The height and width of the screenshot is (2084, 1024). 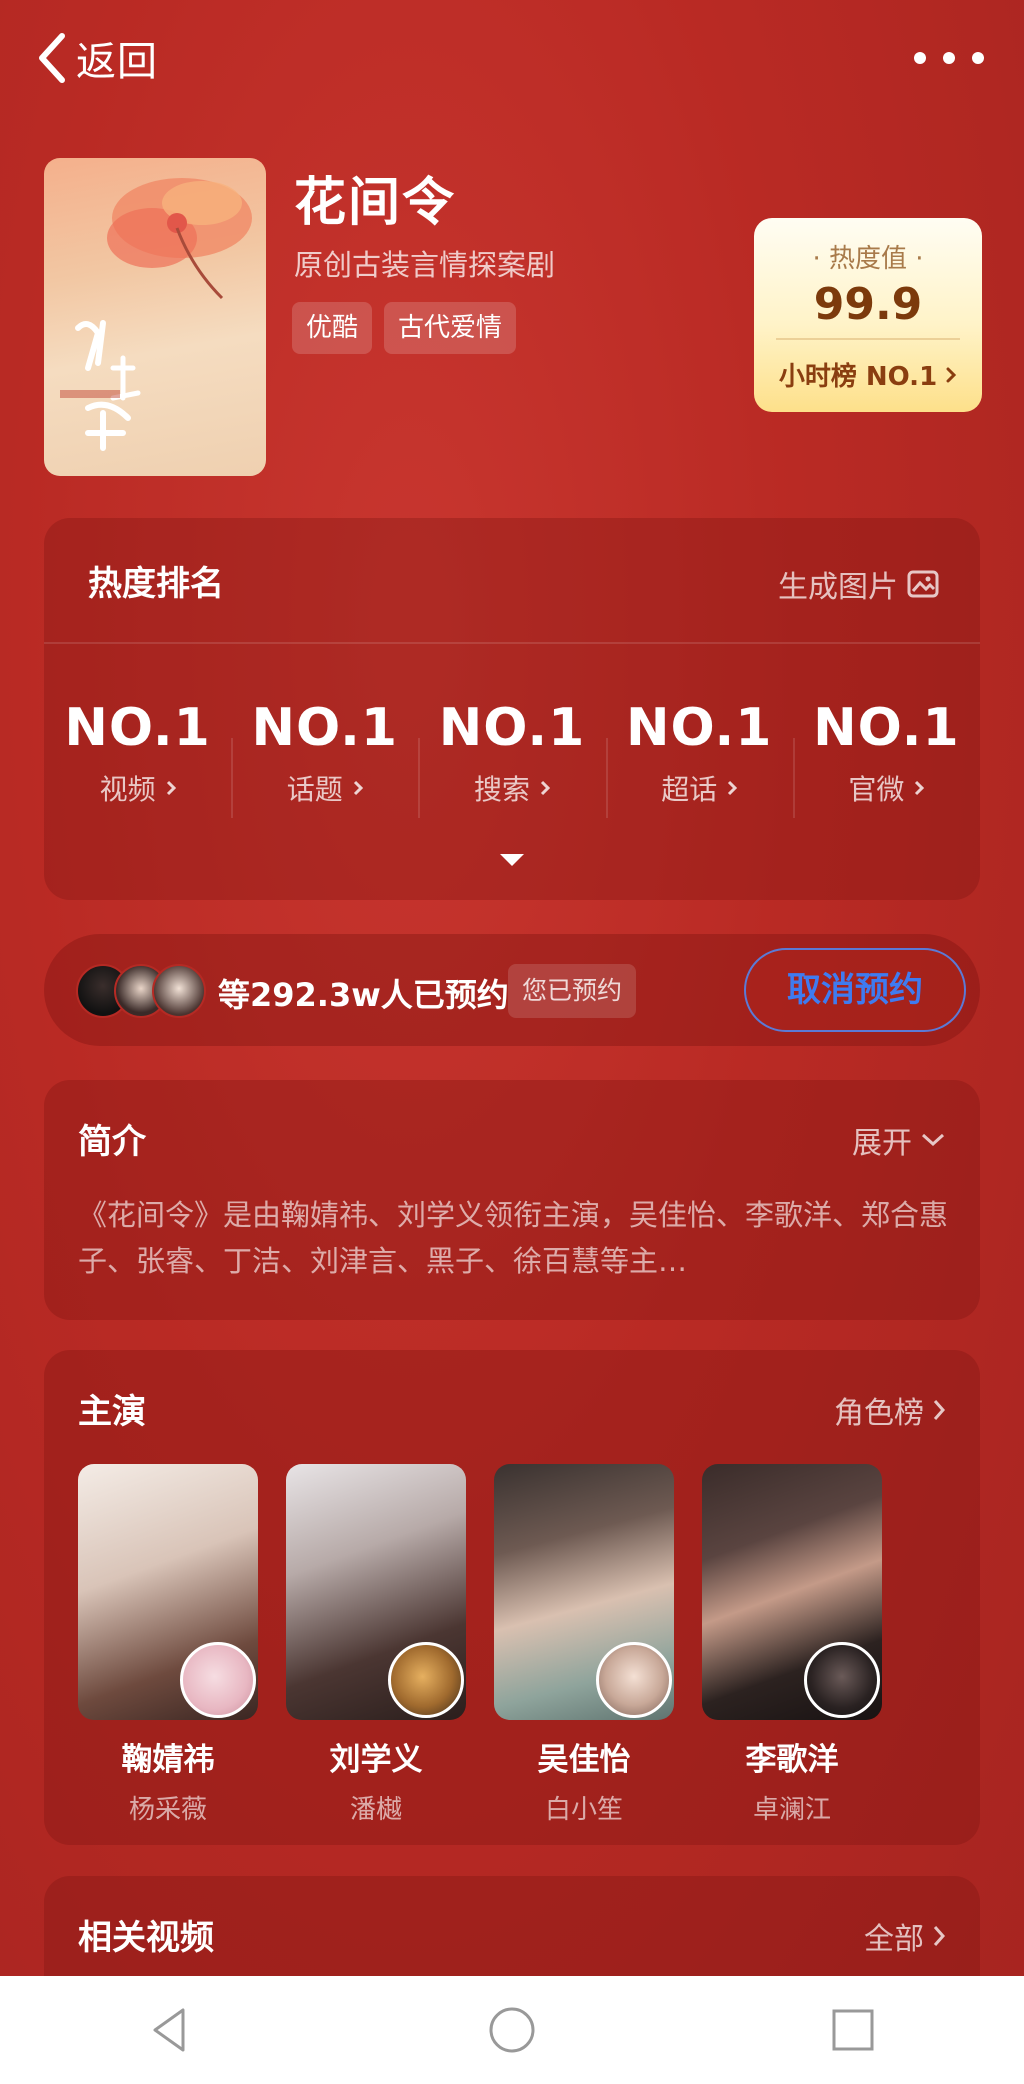 What do you see at coordinates (512, 59) in the screenshot?
I see `top-nav: 返回` at bounding box center [512, 59].